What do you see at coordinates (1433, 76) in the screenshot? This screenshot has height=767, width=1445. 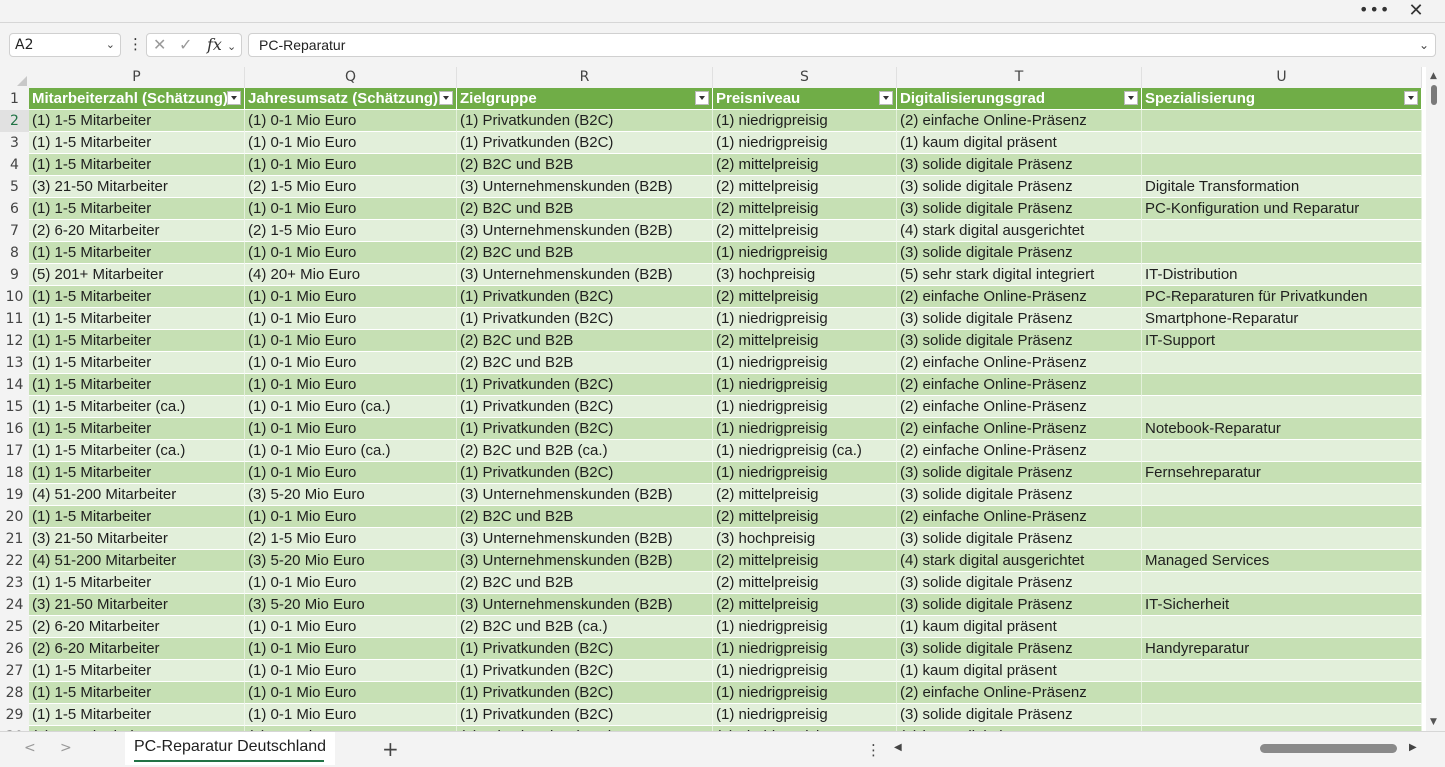 I see `scroll-up-icon: ▲` at bounding box center [1433, 76].